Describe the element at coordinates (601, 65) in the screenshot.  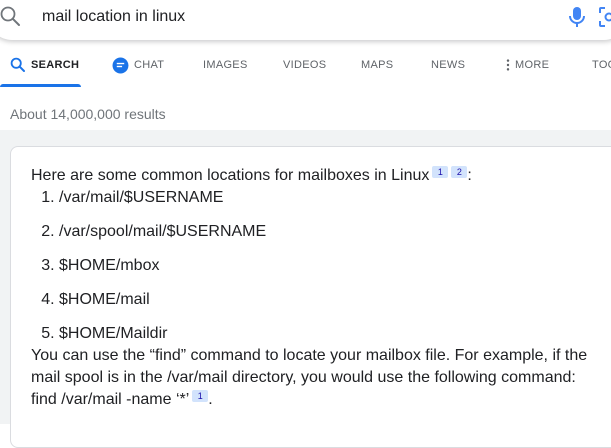
I see `tab-tools-label: TOO` at that location.